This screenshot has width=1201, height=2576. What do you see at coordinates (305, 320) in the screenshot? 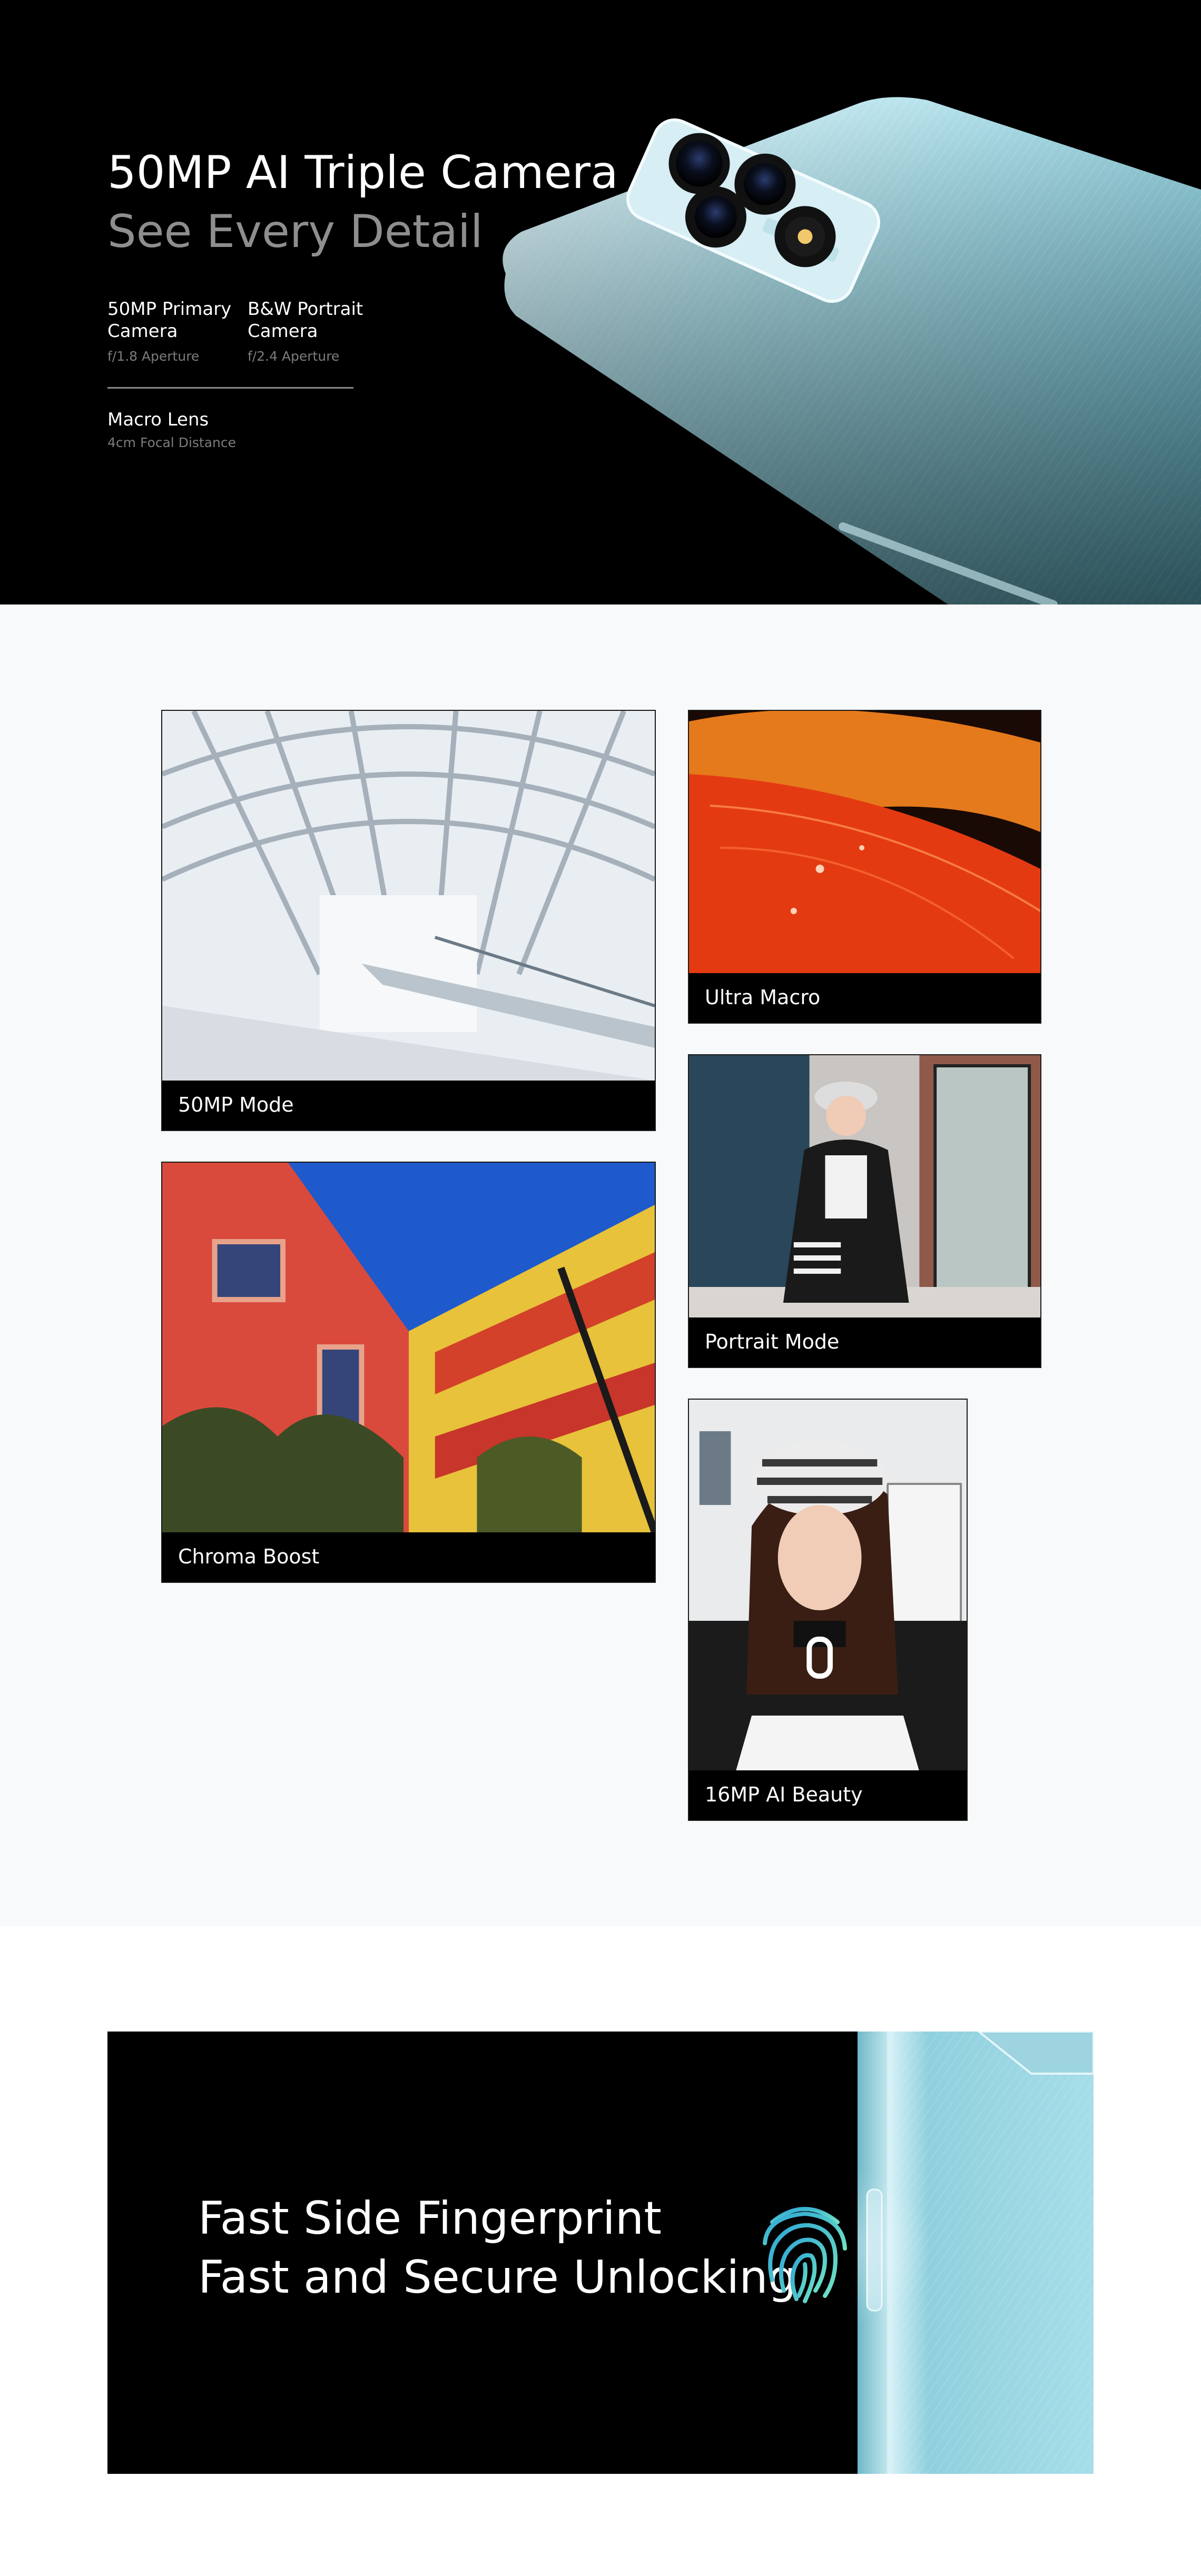
I see `spec-portrait-name: B&W Portrait Camera` at bounding box center [305, 320].